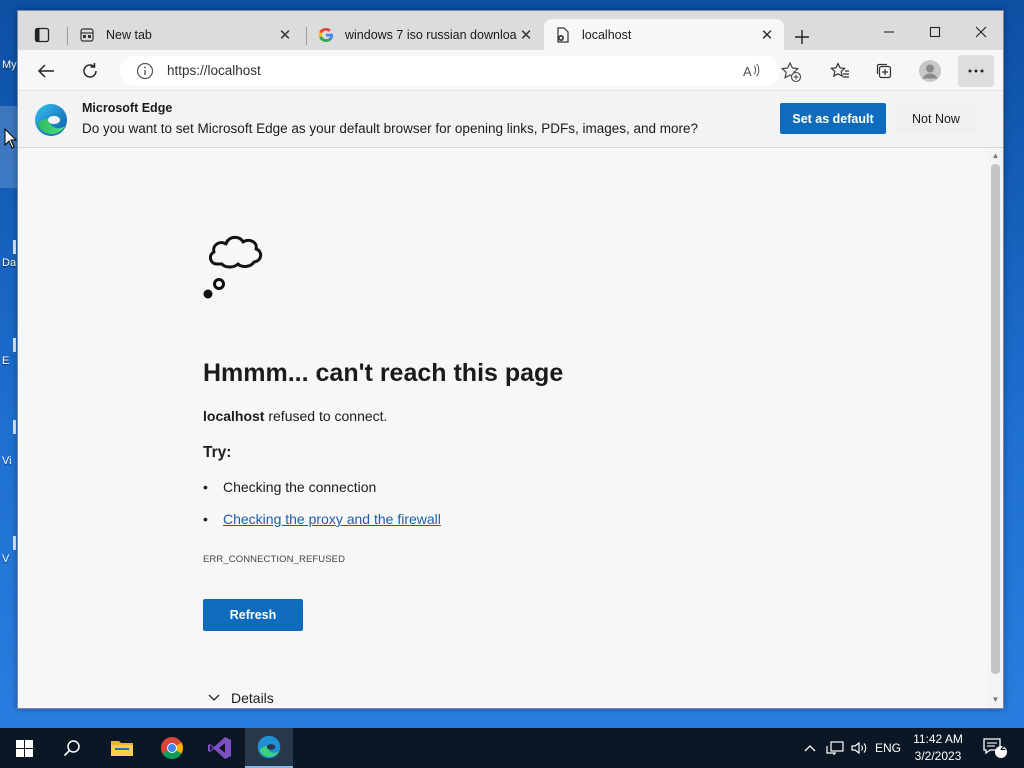 The width and height of the screenshot is (1024, 768). I want to click on tab-localhost: localhost ✕, so click(664, 34).